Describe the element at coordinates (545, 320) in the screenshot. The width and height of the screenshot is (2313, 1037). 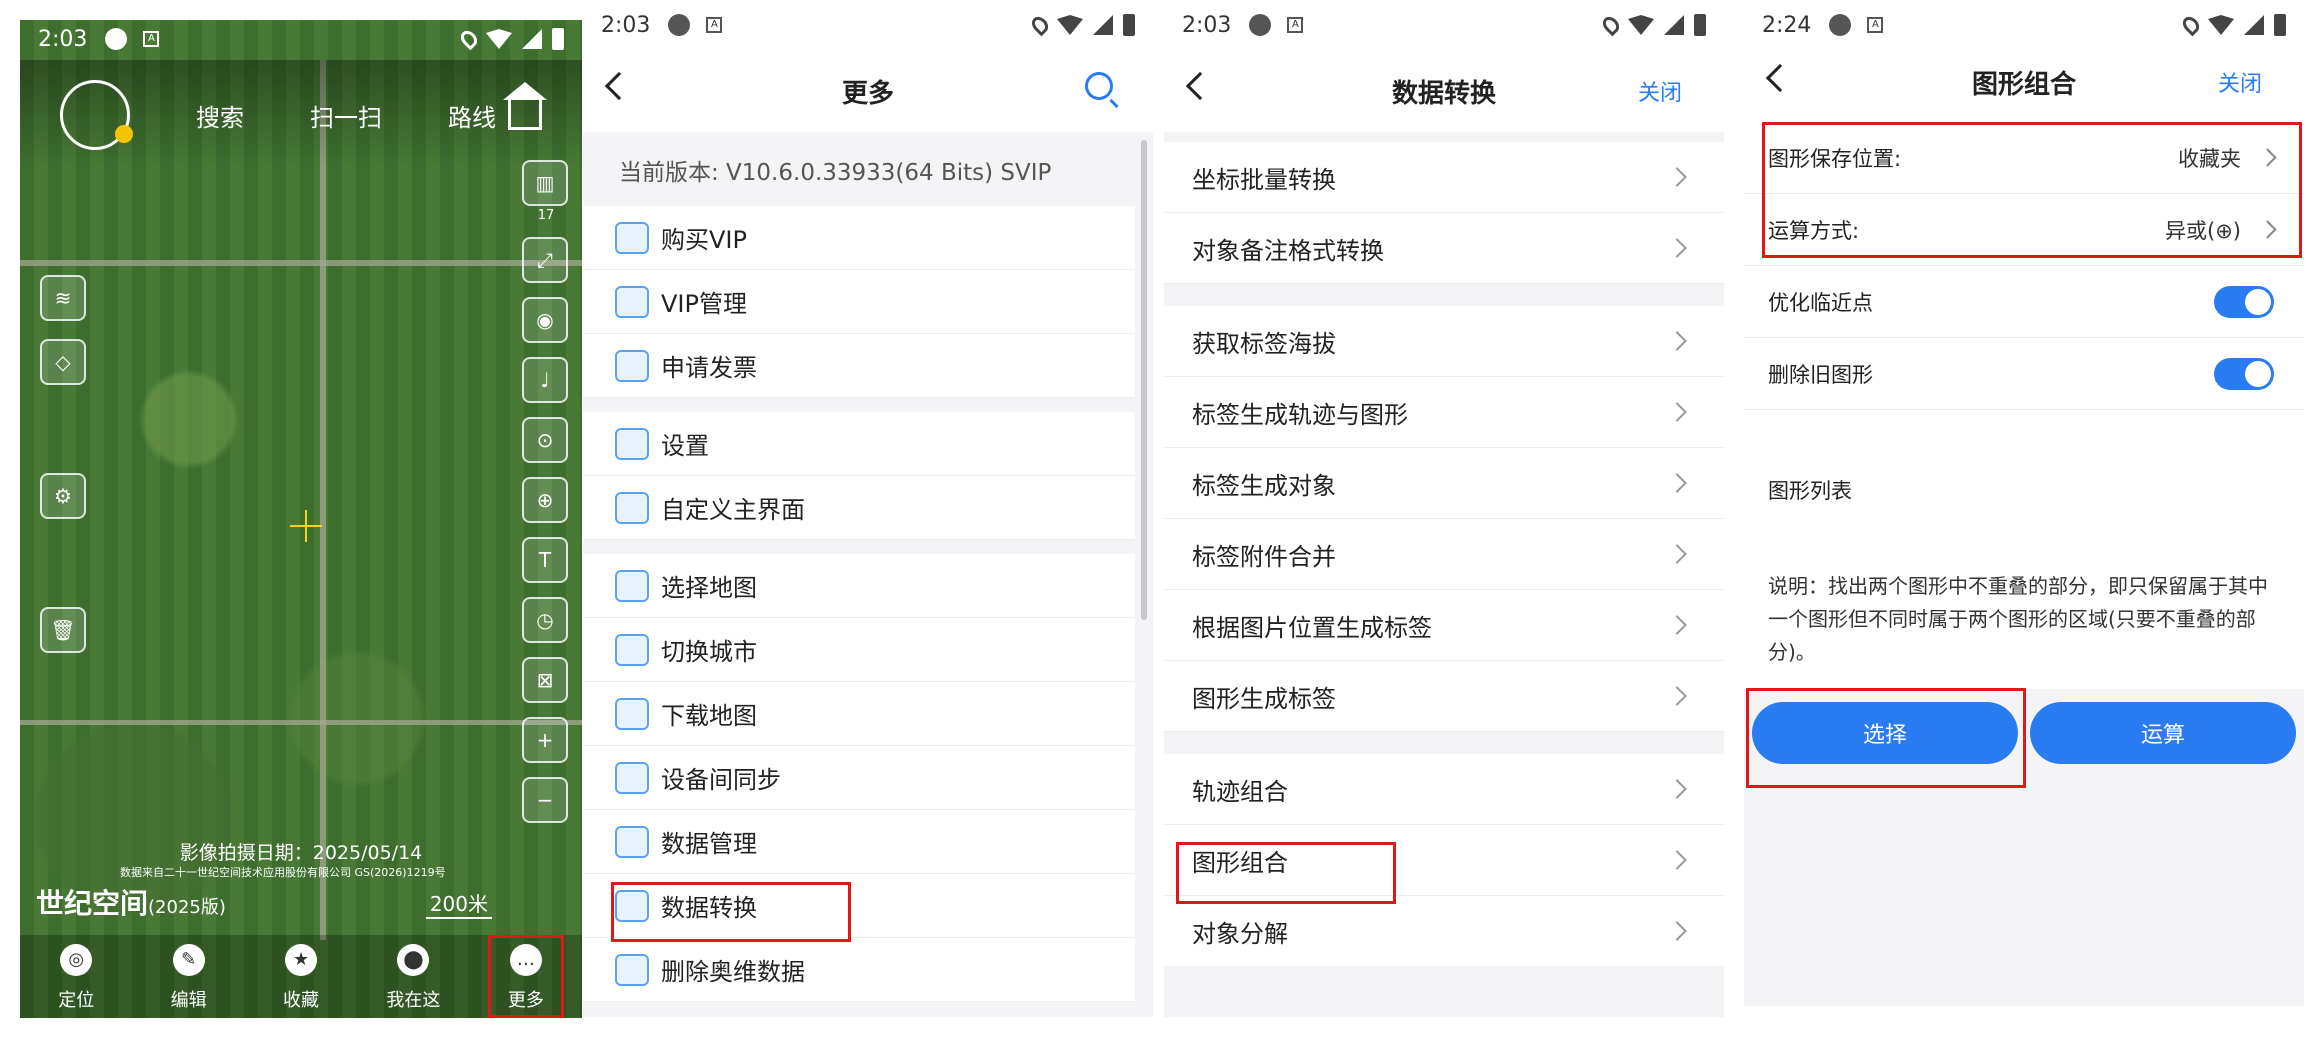
I see `camera-icon: ◉` at that location.